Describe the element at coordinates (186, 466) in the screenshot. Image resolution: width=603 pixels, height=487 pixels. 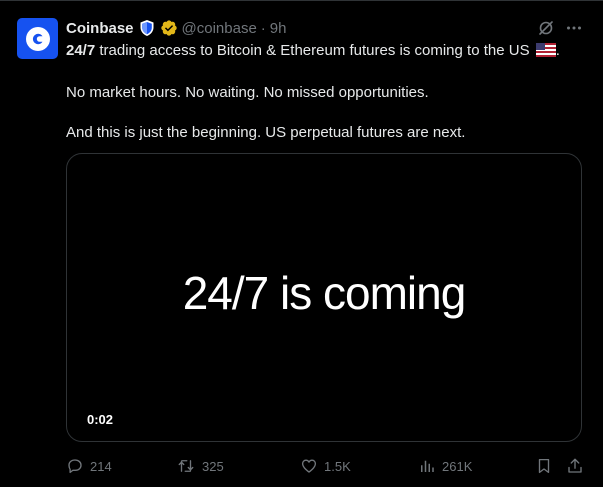
I see `repost-icon` at that location.